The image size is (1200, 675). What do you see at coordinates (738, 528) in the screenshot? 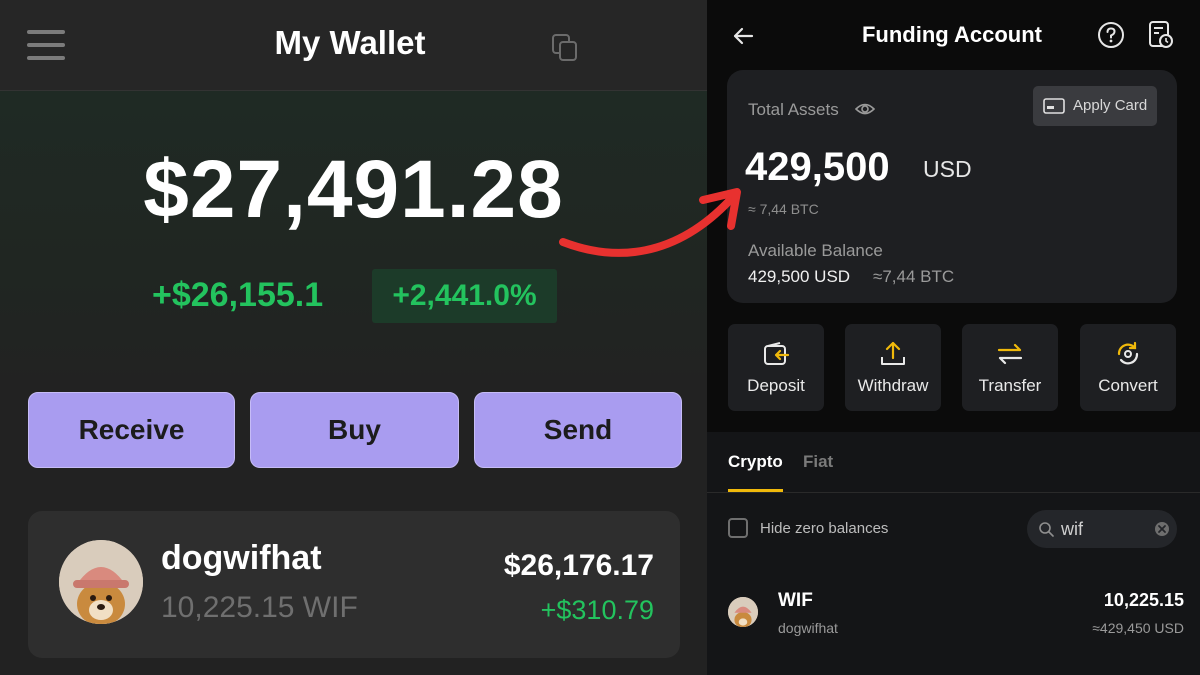
I see `hide-zero-checkbox` at bounding box center [738, 528].